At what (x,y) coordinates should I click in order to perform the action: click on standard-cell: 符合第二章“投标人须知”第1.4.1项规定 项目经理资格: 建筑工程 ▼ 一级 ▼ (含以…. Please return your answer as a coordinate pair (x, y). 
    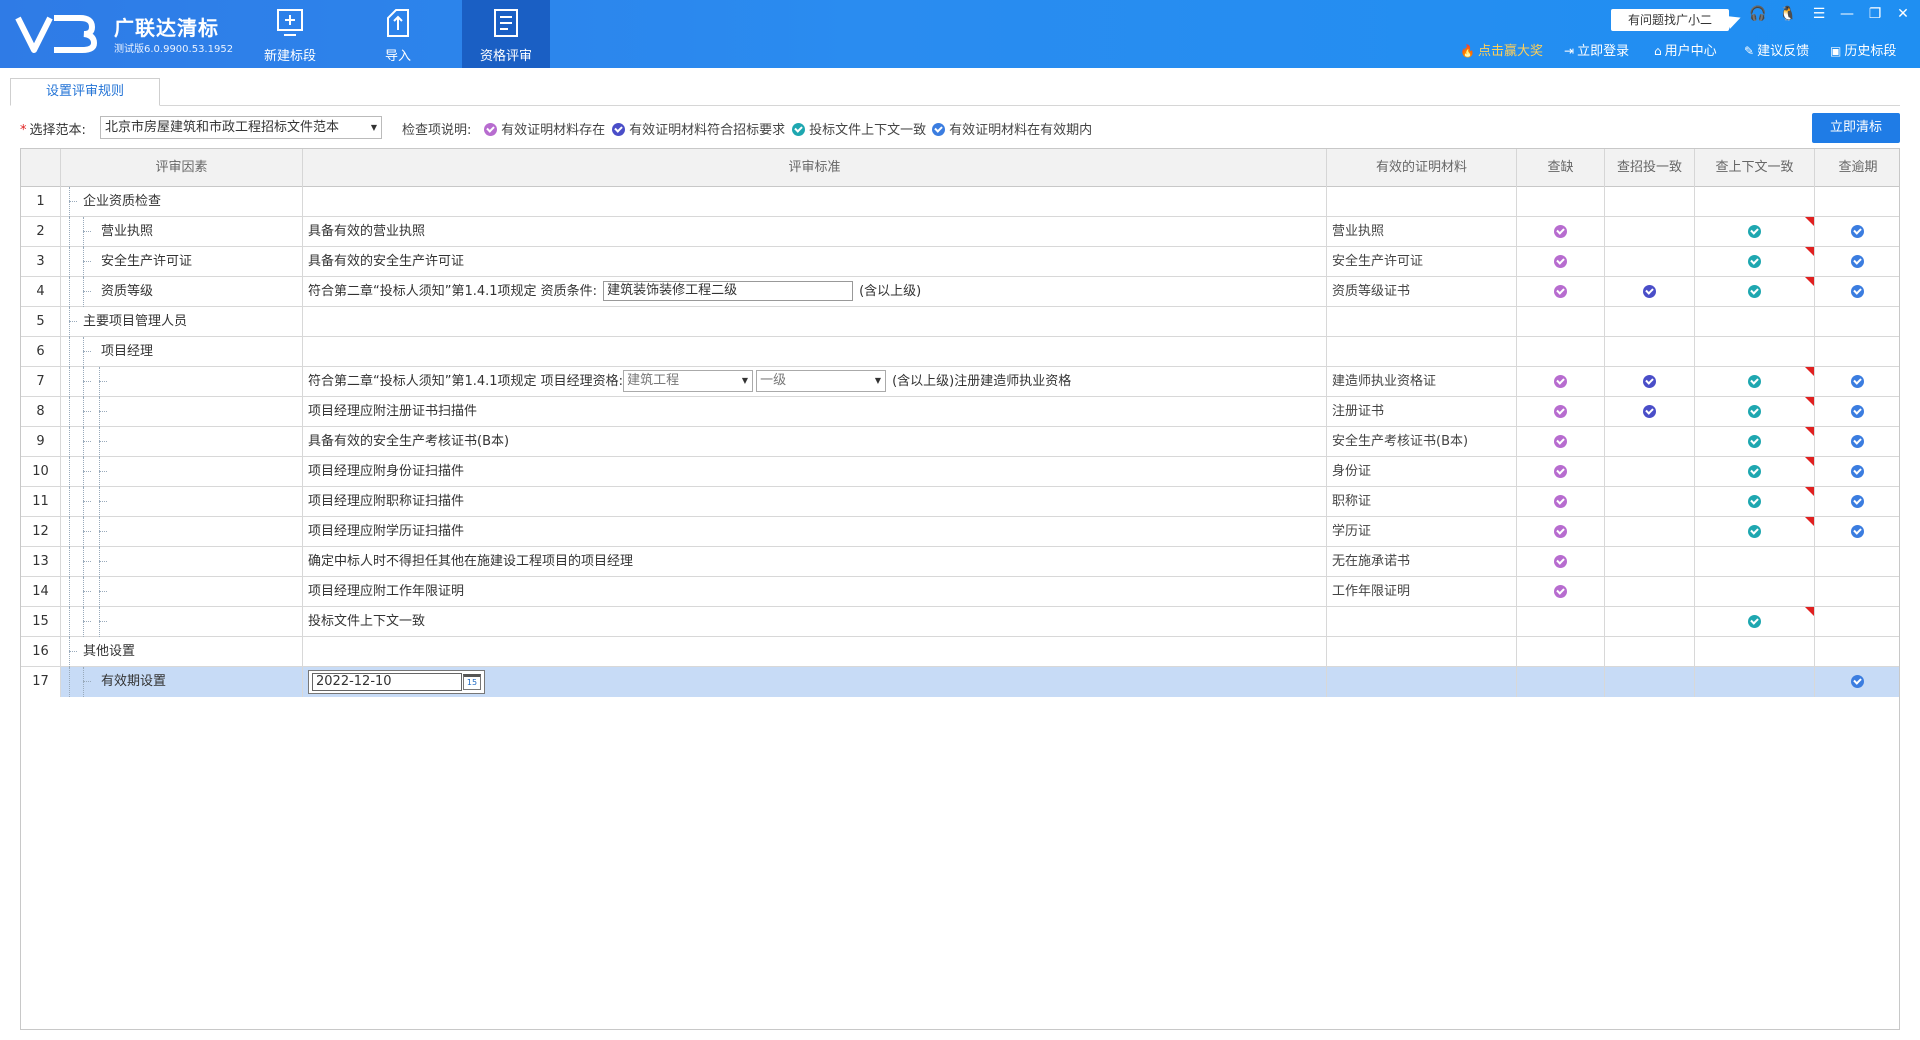
    Looking at the image, I should click on (815, 382).